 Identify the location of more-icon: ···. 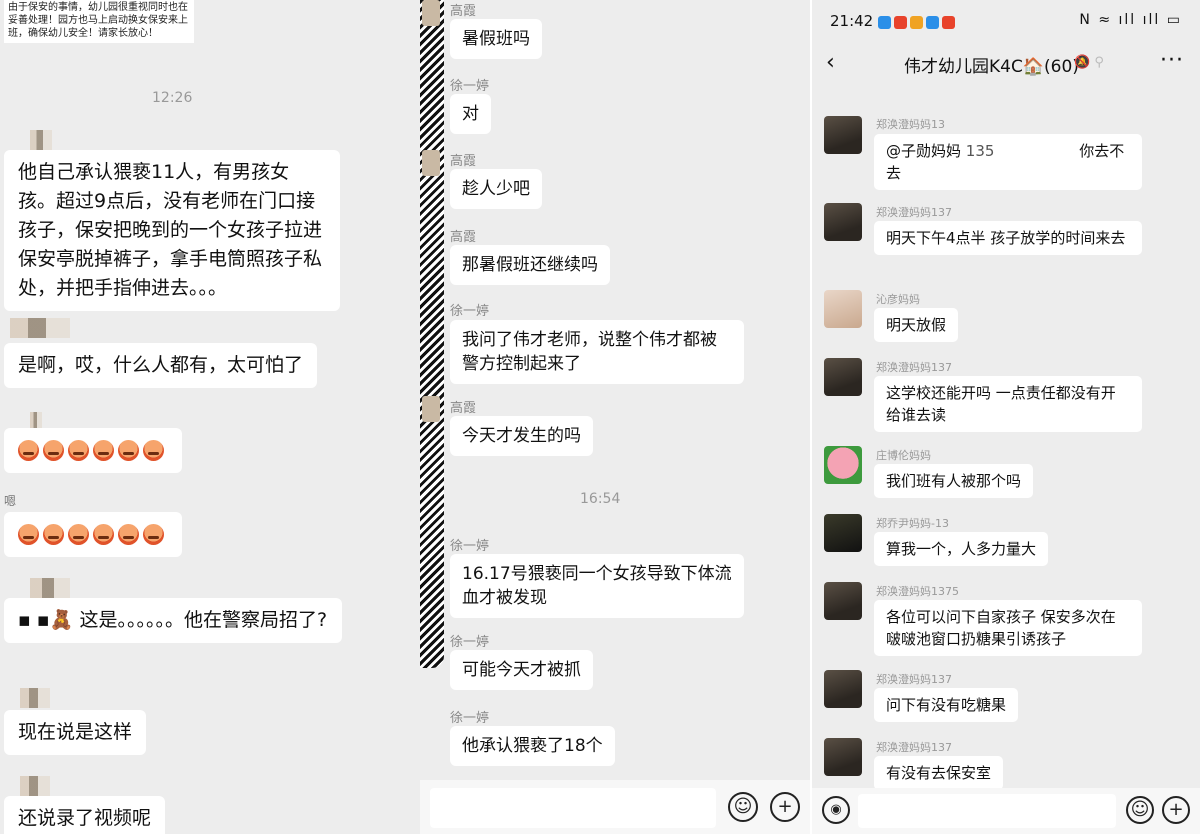
(1172, 60).